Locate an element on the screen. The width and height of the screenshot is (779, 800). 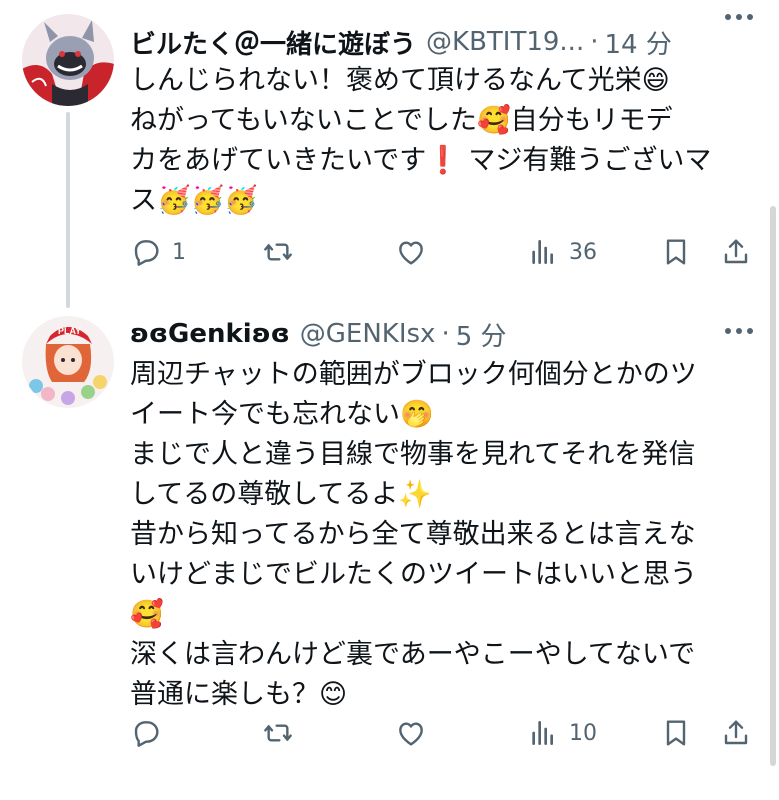
tweet-text-line: 🥰 is located at coordinates (147, 614).